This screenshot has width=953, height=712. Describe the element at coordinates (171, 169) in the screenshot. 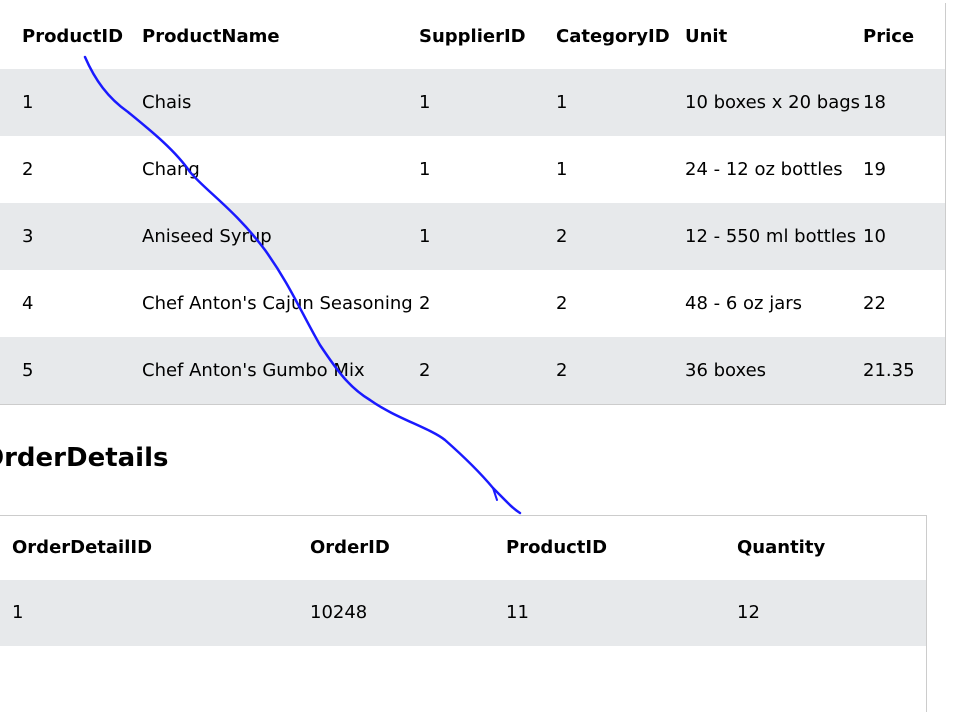

I see `cell-productname: Chang` at that location.